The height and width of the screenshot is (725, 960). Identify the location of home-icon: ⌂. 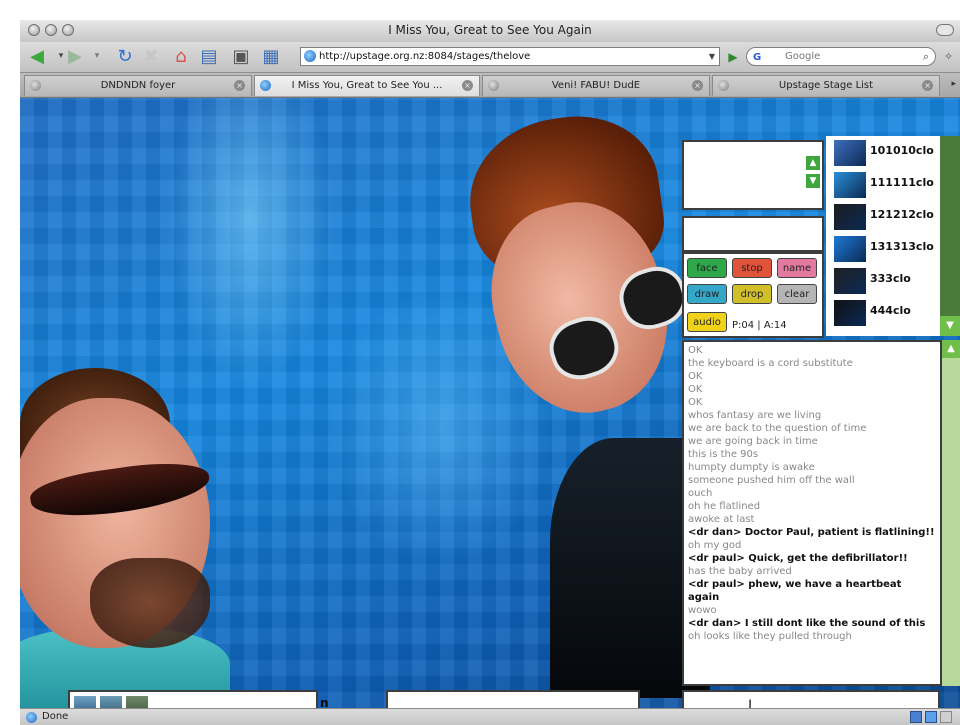
(181, 56).